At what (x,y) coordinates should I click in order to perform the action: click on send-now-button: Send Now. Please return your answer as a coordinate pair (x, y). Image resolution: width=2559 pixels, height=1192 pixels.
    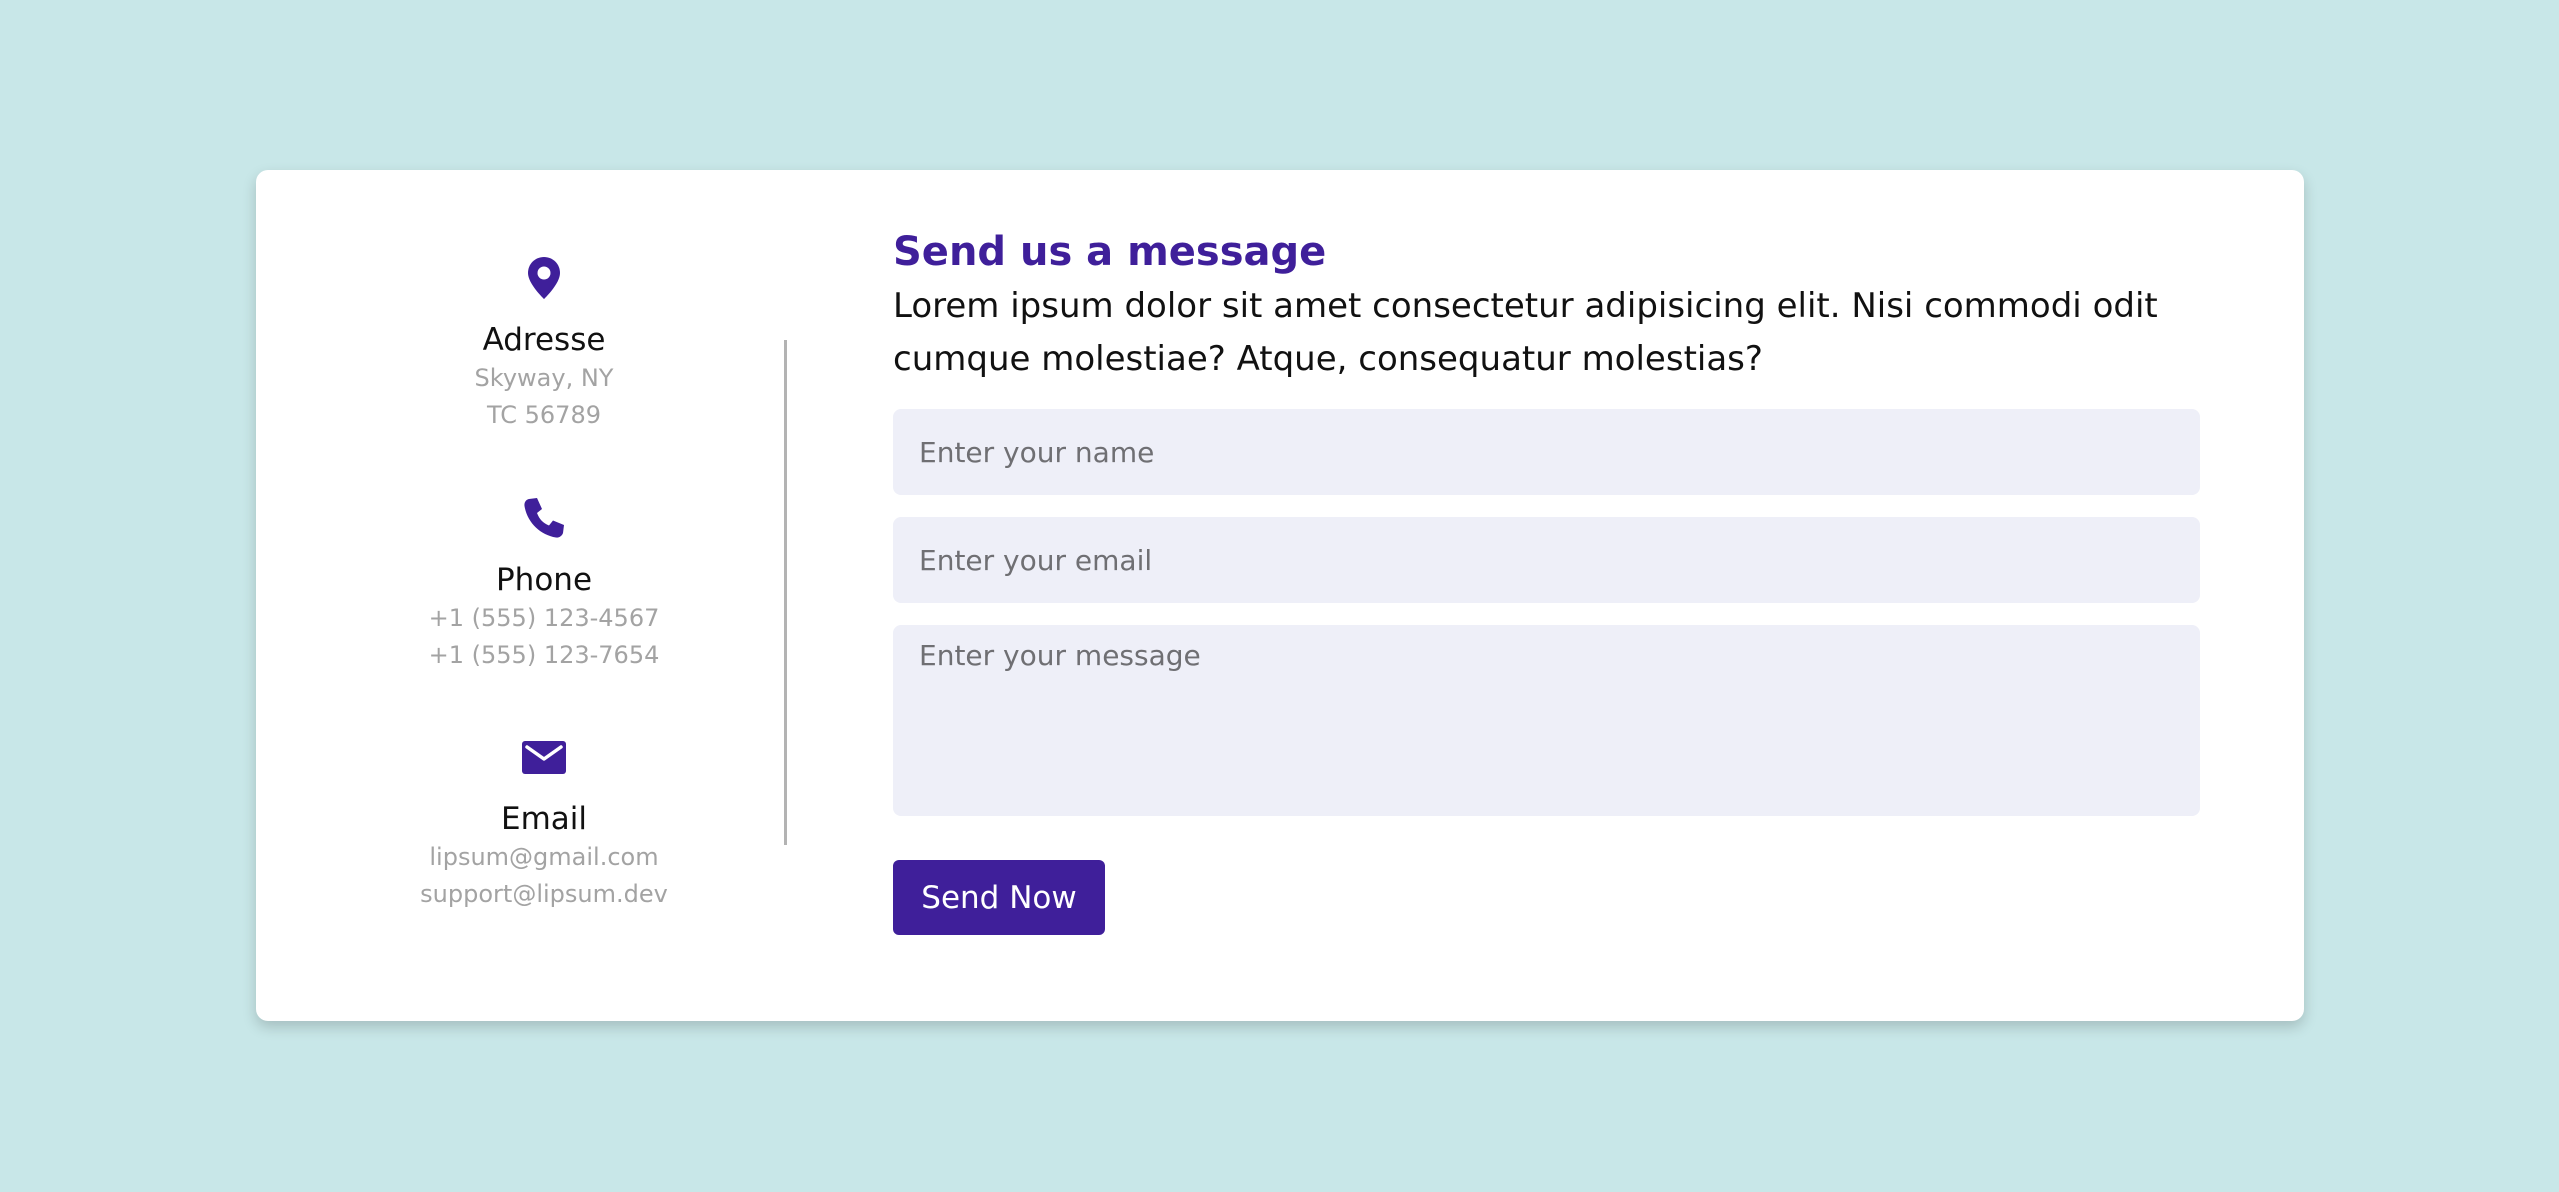
    Looking at the image, I should click on (999, 897).